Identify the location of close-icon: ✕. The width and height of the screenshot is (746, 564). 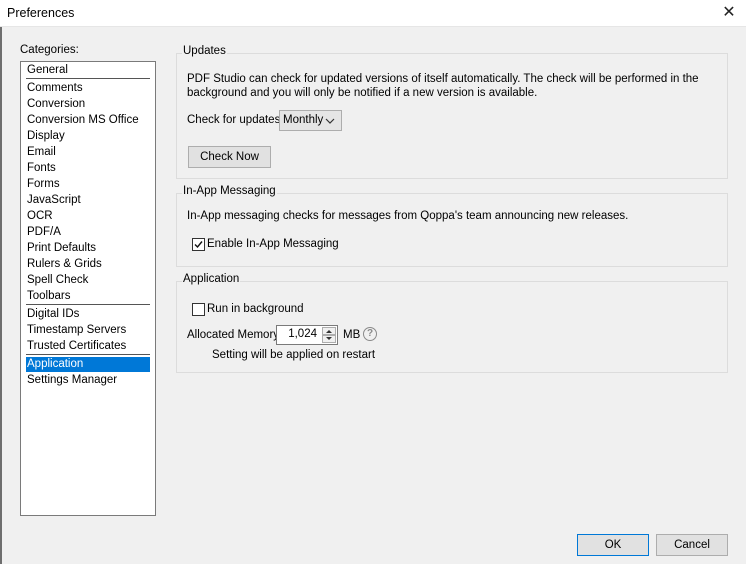
(729, 13).